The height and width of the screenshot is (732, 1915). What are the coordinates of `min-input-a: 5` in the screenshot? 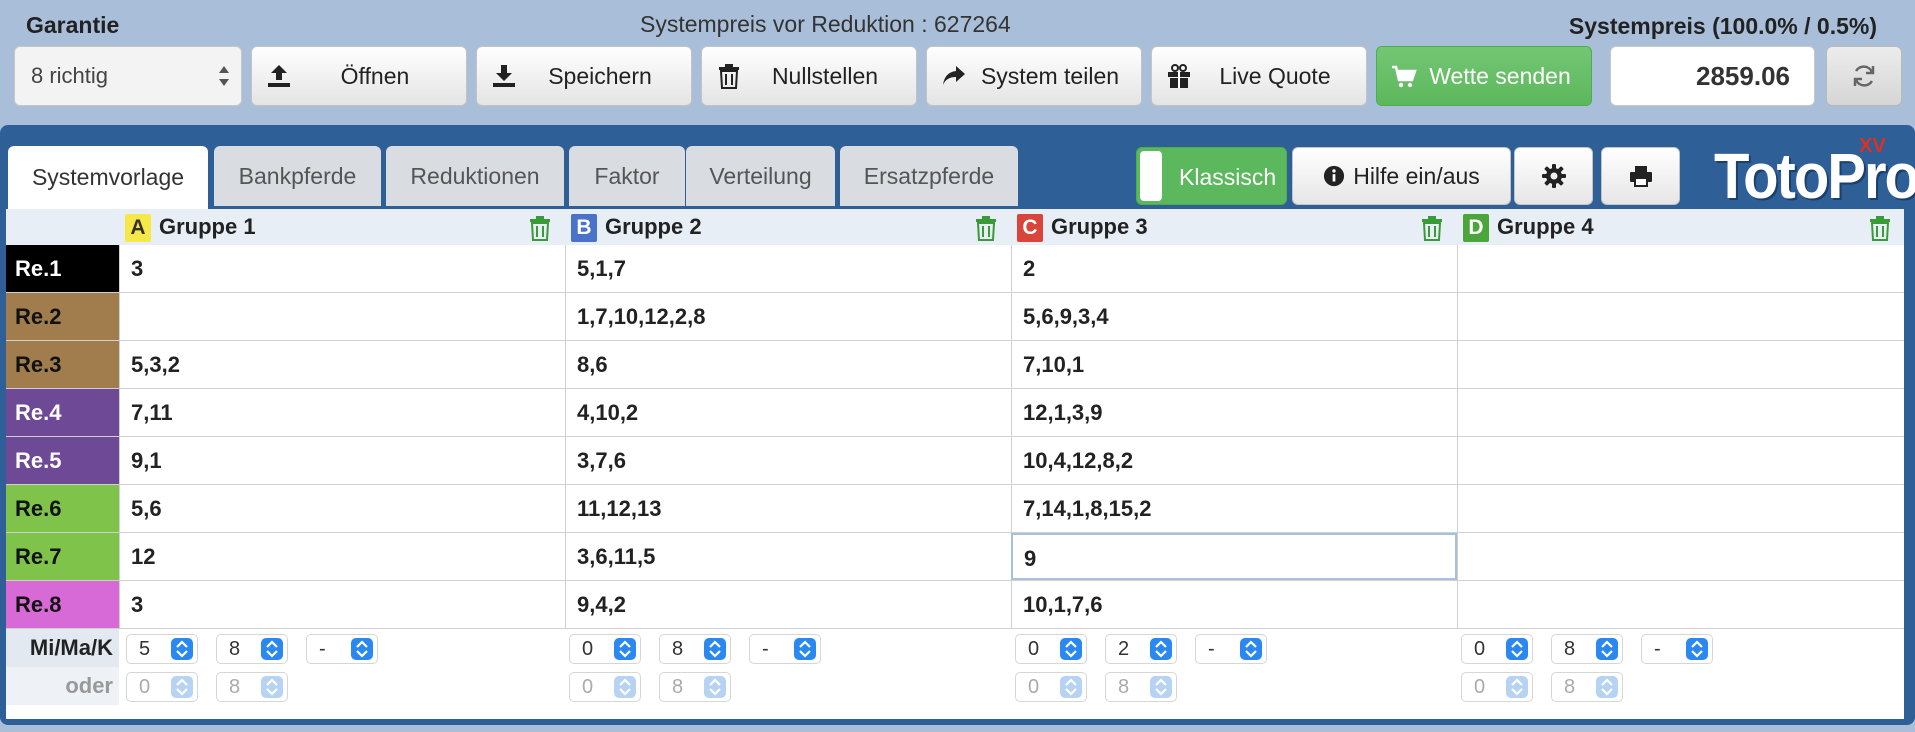 It's located at (162, 649).